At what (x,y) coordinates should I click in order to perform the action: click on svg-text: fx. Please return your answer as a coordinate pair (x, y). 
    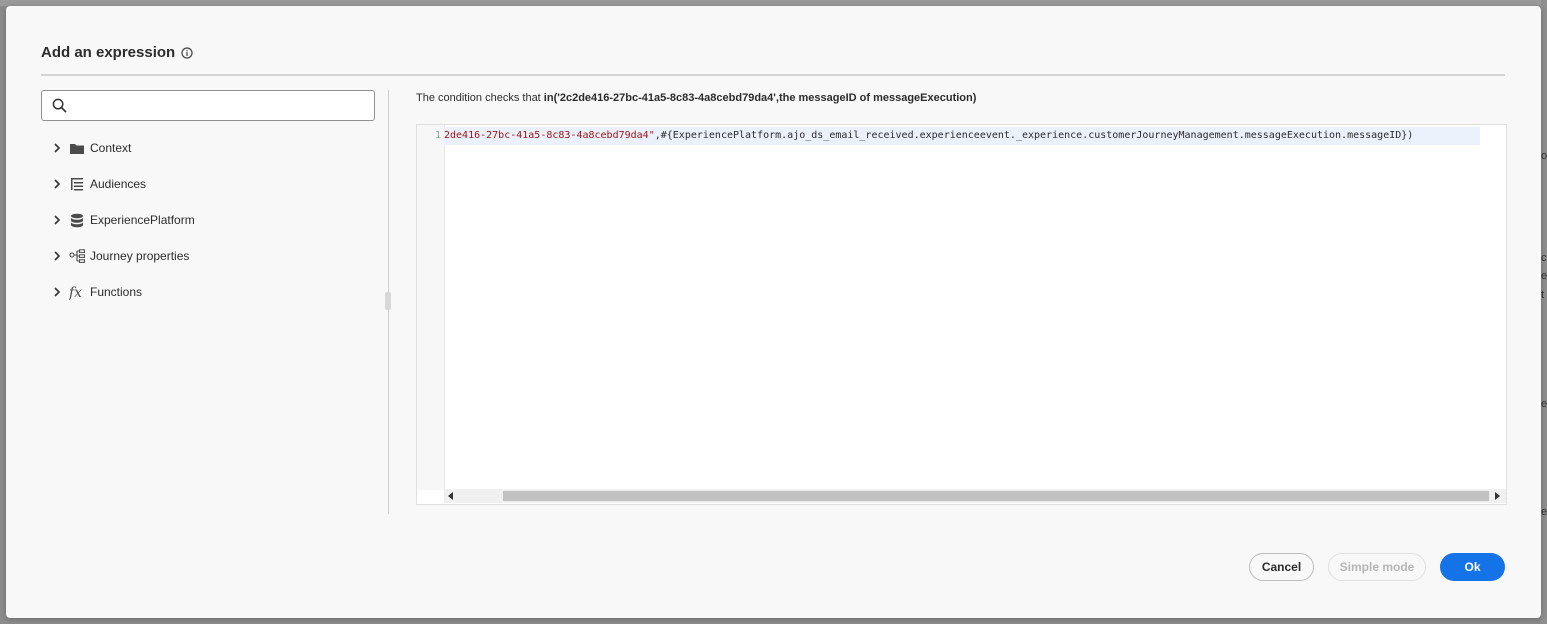
    Looking at the image, I should click on (75, 292).